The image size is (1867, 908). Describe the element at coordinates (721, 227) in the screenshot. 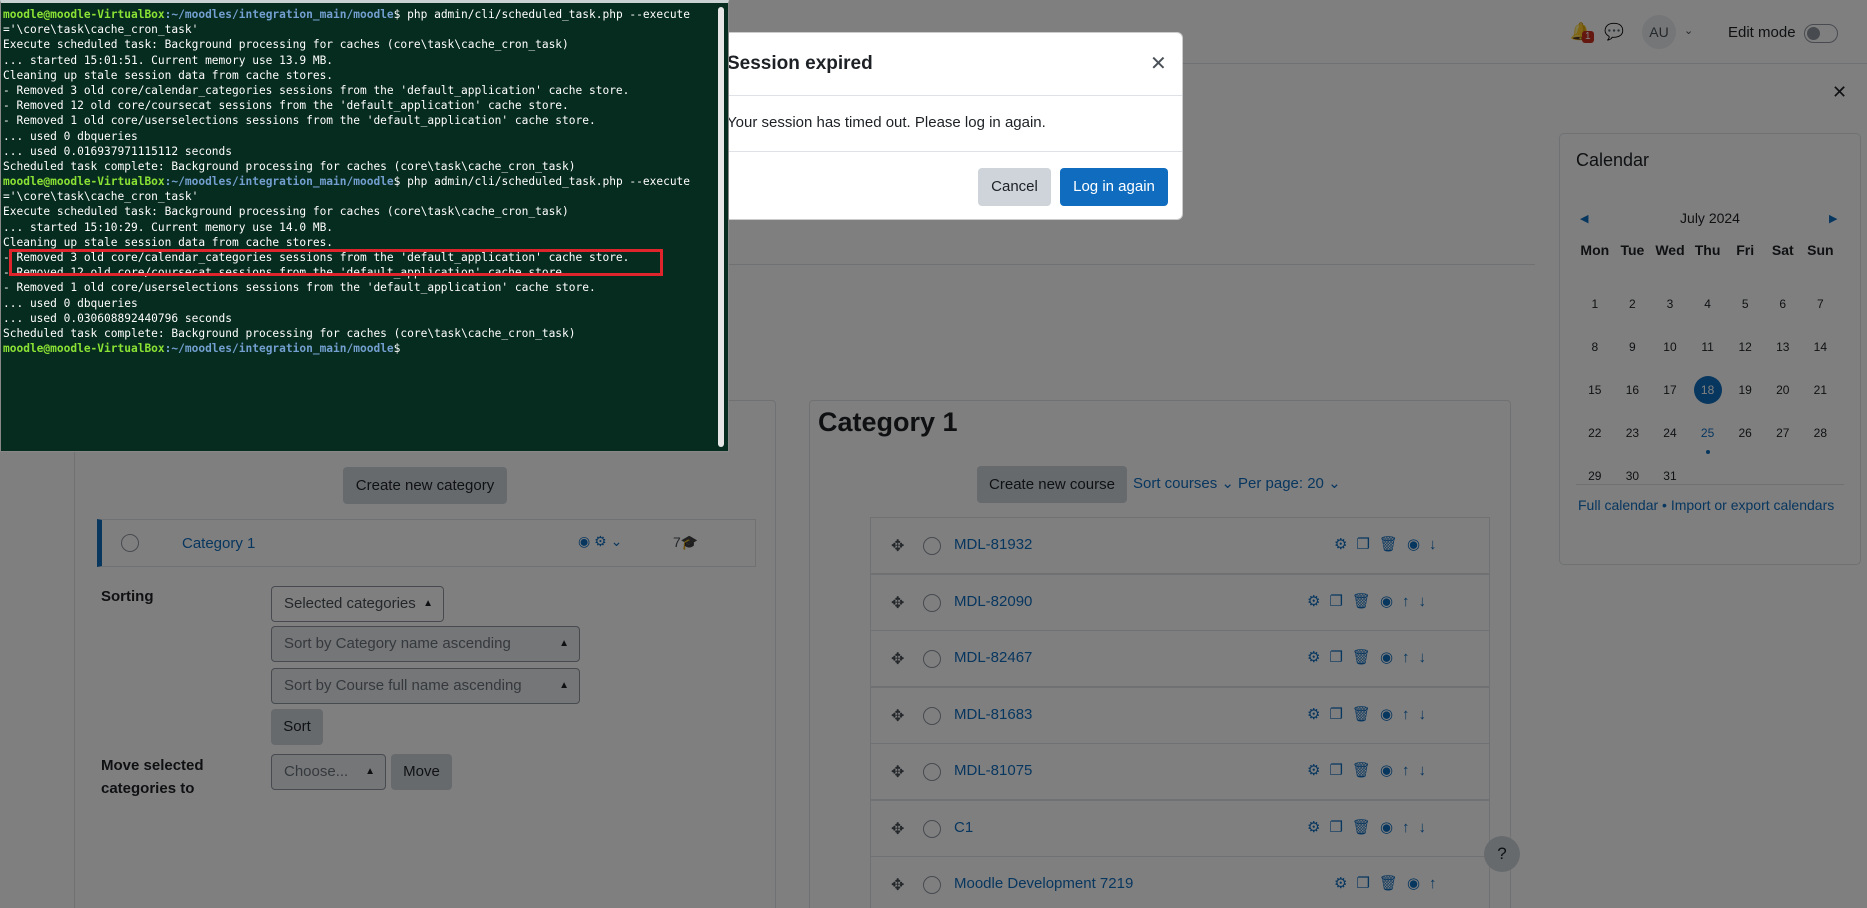

I see `terminal-scrollbar` at that location.